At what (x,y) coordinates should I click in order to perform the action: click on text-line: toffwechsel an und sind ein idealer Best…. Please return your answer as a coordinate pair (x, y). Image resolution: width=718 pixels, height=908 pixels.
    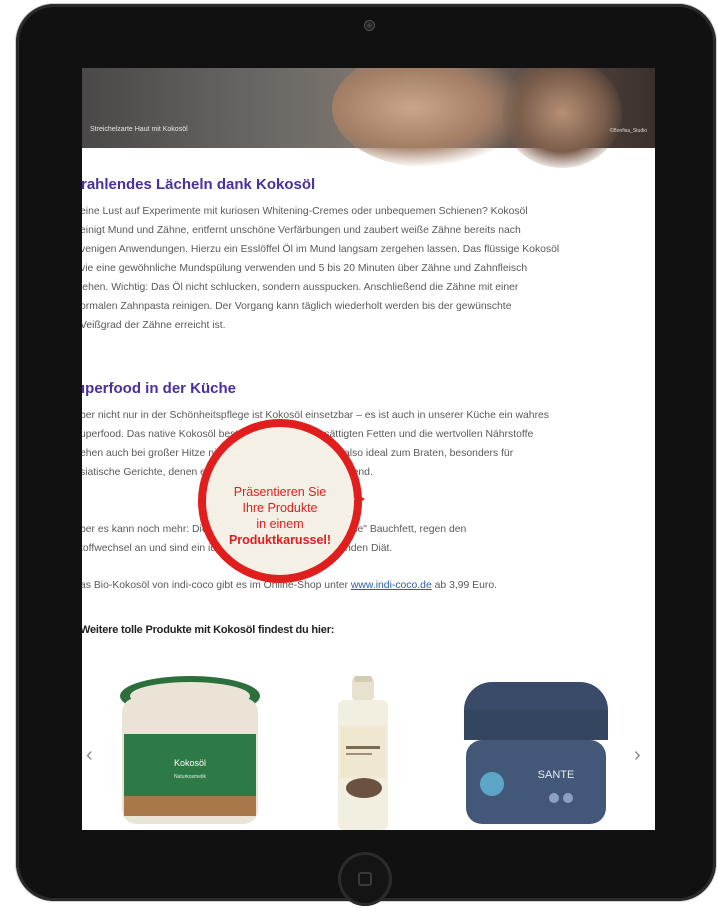
    Looking at the image, I should click on (237, 548).